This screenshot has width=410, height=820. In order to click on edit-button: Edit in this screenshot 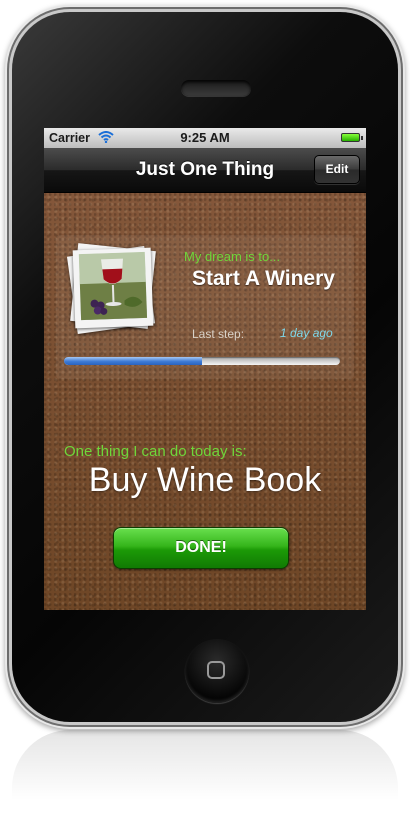, I will do `click(337, 169)`.